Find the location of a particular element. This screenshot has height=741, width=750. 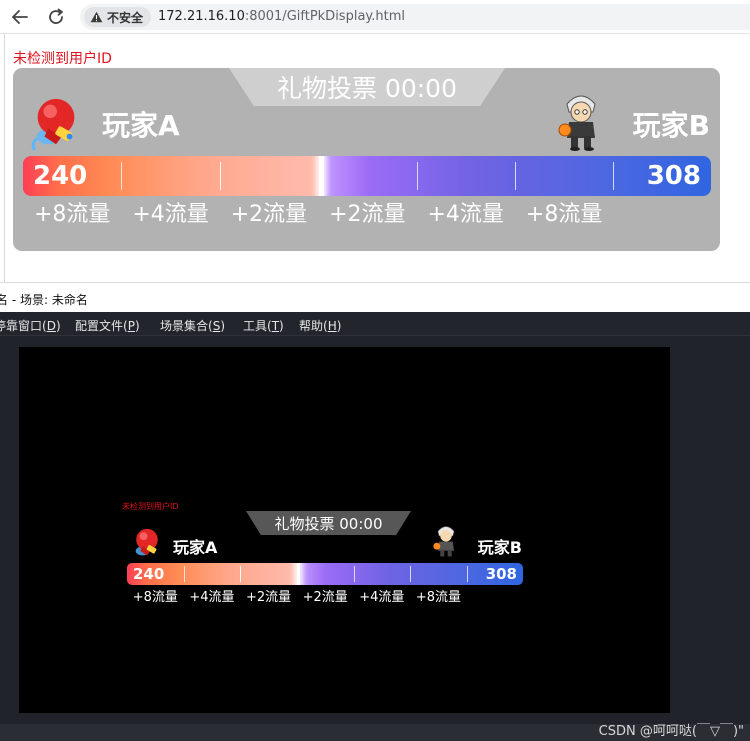

menu-item-d: 停靠窗口(D) is located at coordinates (30, 325).